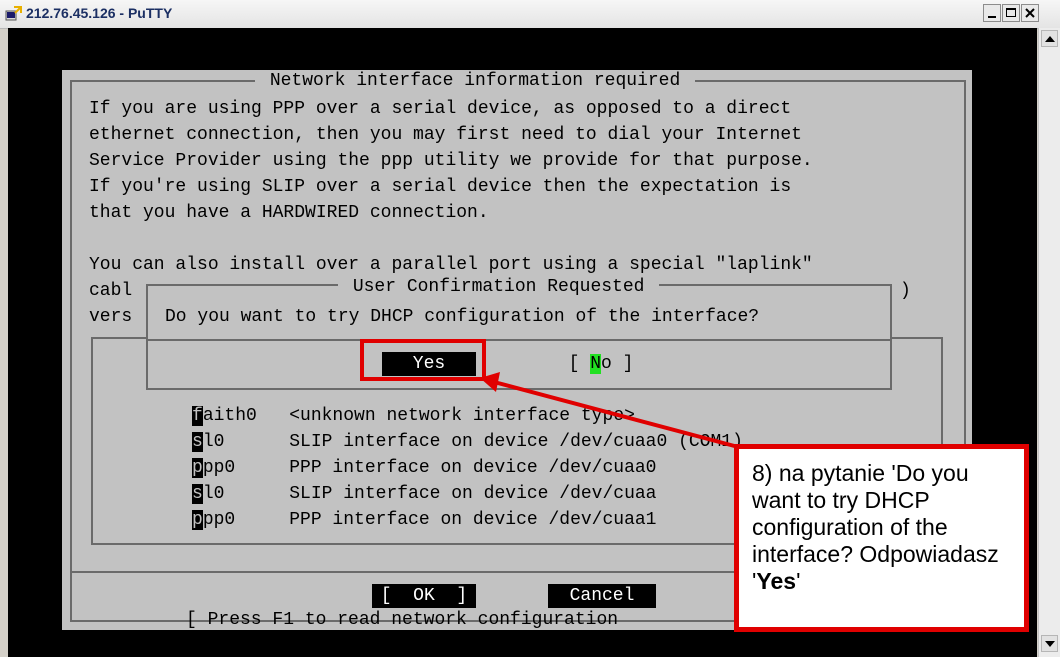 The width and height of the screenshot is (1060, 657). What do you see at coordinates (424, 520) in the screenshot?
I see `interface-item-ppp0-cuaa1: ppp0 PPP interface on device /dev/cuaa1` at bounding box center [424, 520].